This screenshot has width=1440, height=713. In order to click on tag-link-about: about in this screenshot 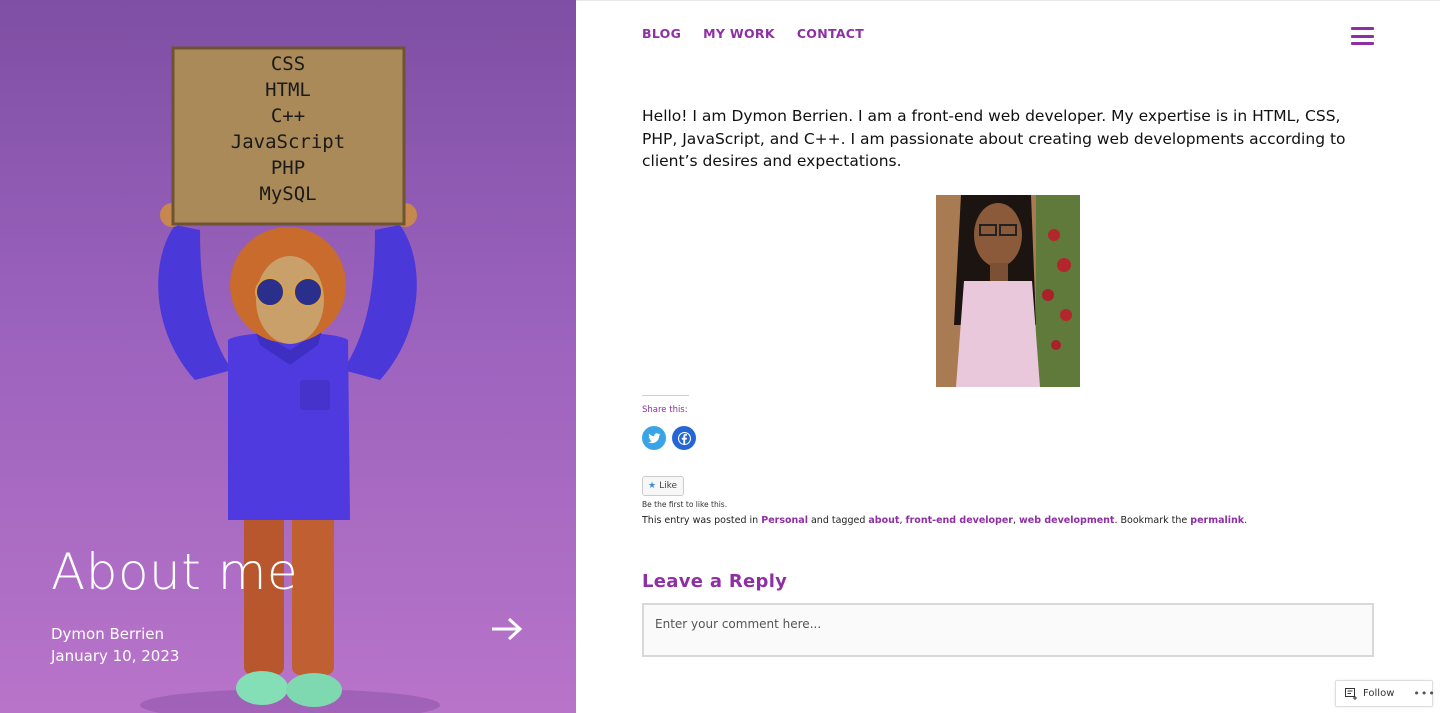, I will do `click(883, 520)`.